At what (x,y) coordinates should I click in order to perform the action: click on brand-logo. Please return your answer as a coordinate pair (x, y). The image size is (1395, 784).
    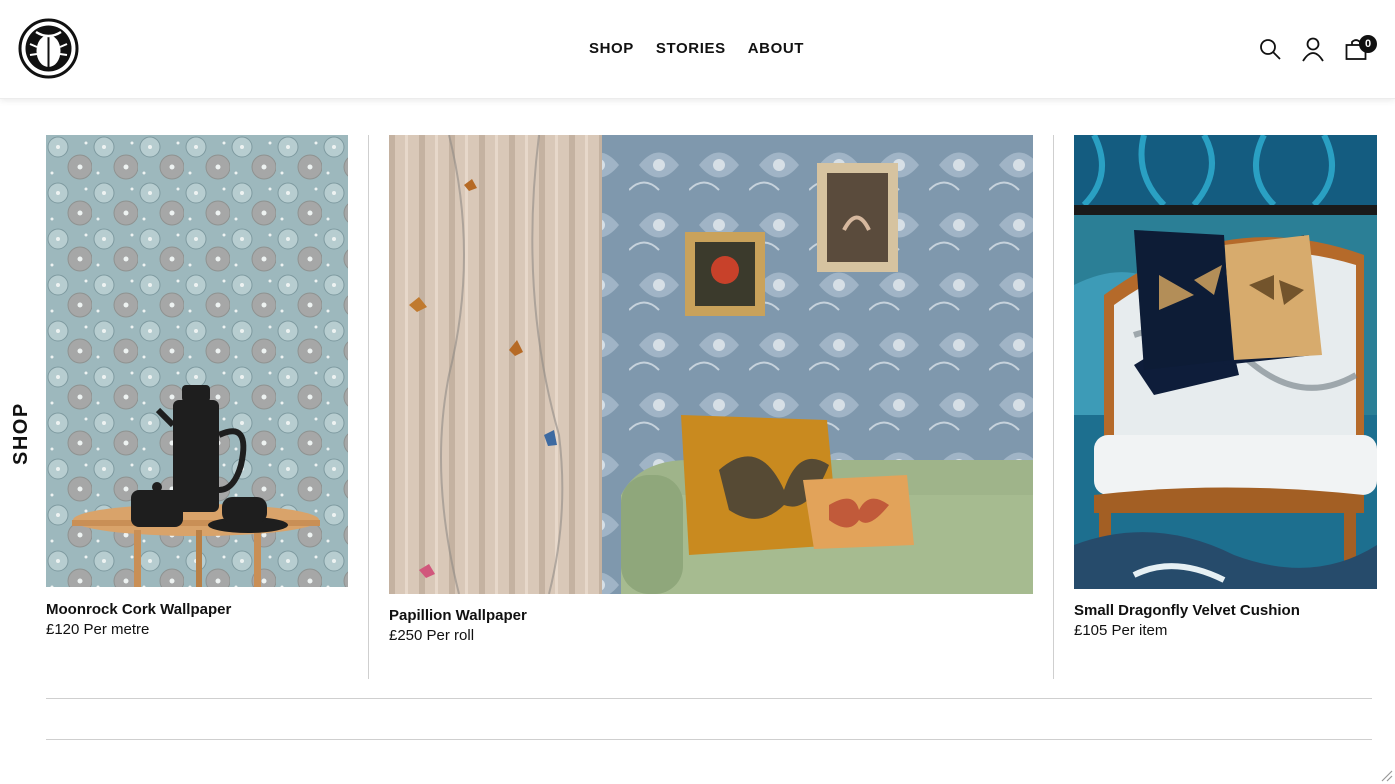
    Looking at the image, I should click on (48, 48).